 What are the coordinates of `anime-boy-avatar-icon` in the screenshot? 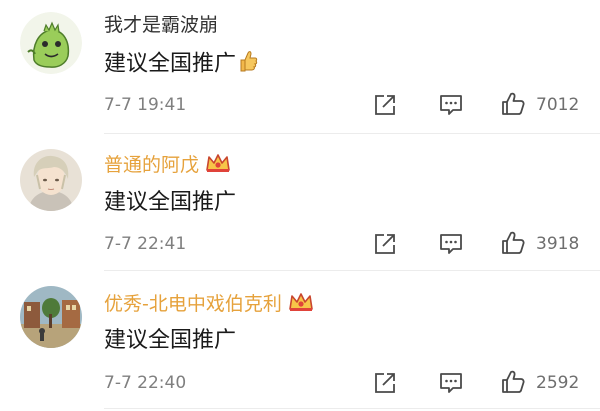 It's located at (51, 180).